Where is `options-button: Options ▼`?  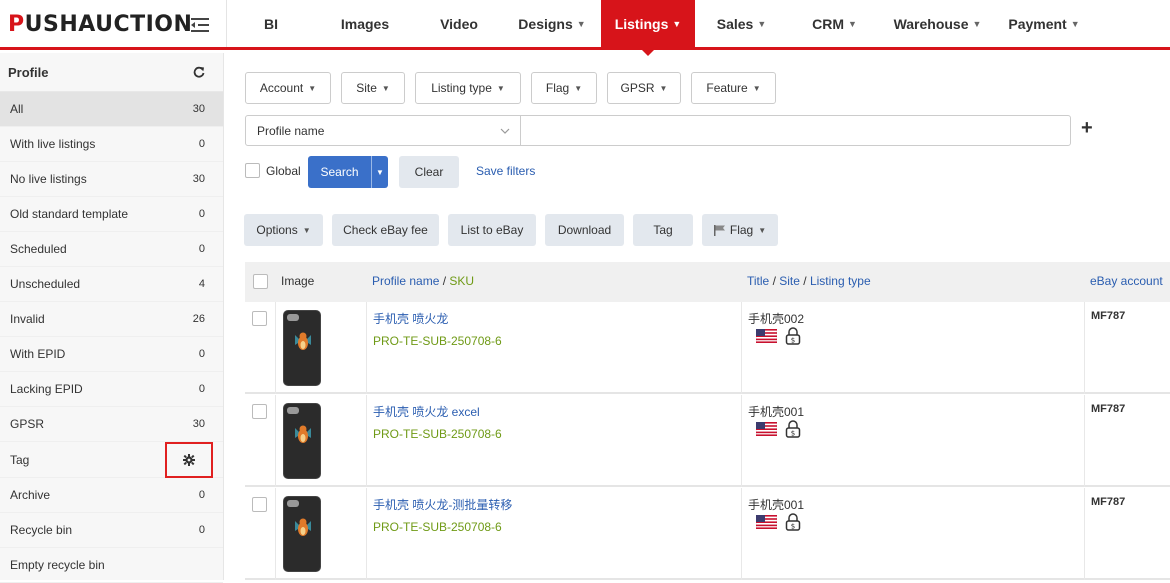
options-button: Options ▼ is located at coordinates (283, 230).